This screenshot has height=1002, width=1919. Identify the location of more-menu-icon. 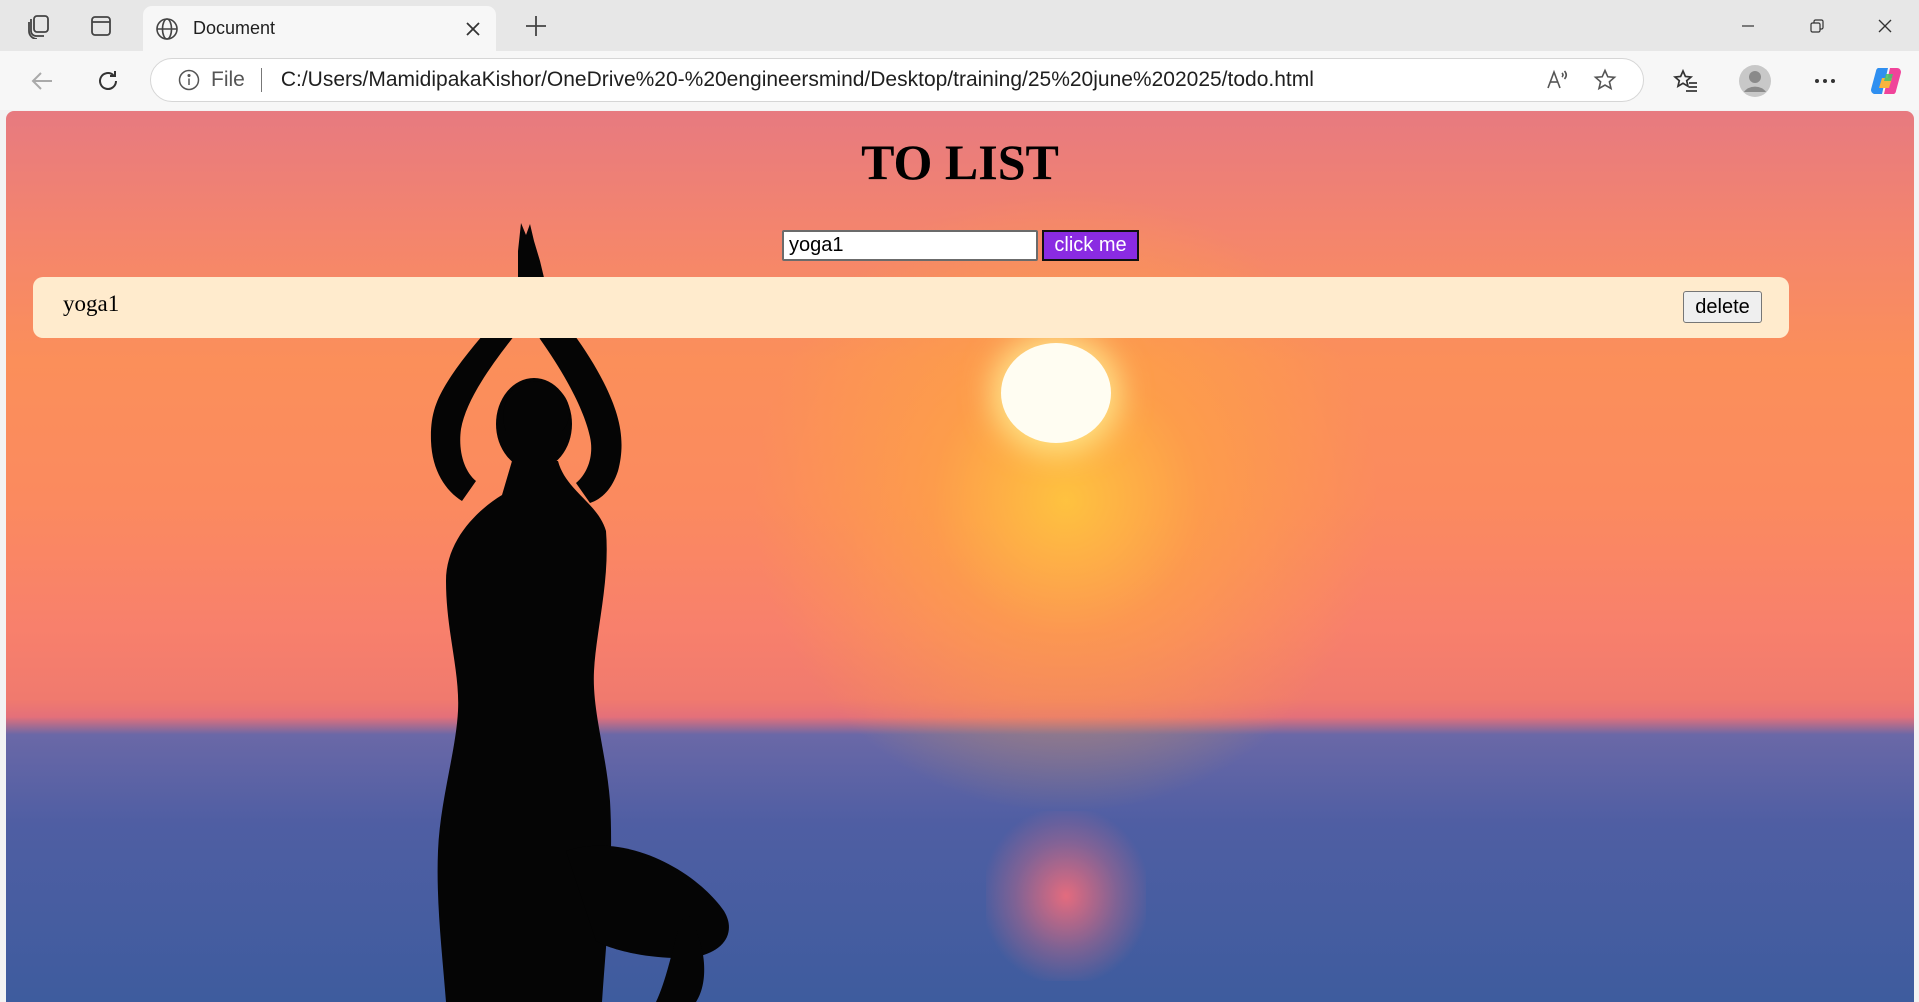
(1825, 81).